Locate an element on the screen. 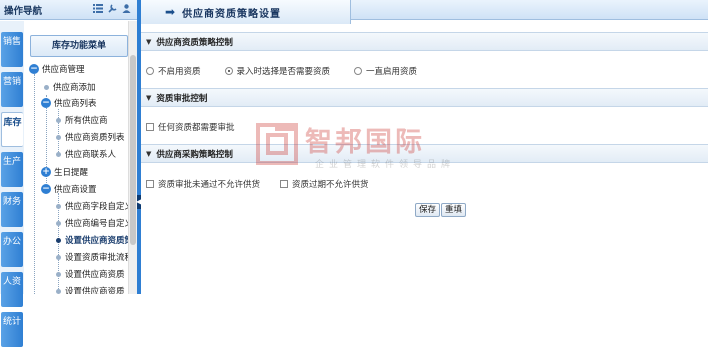 This screenshot has height=347, width=708. watermark: 智邦国际 企业管理软件领导品牌 is located at coordinates (370, 145).